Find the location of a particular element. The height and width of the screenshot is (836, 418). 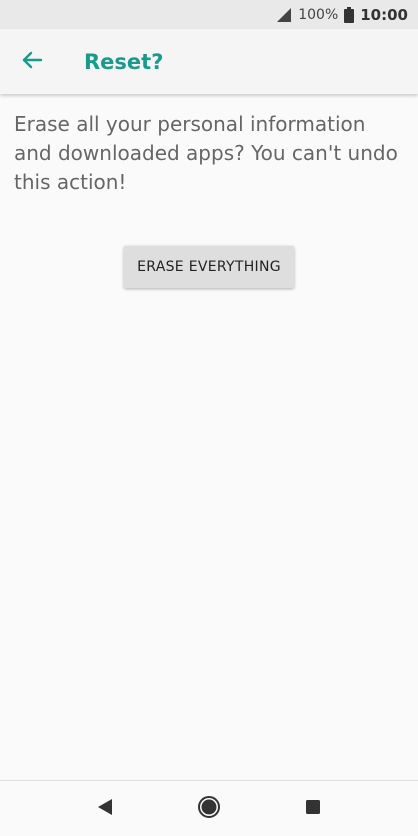

clock: 10:00 is located at coordinates (384, 14).